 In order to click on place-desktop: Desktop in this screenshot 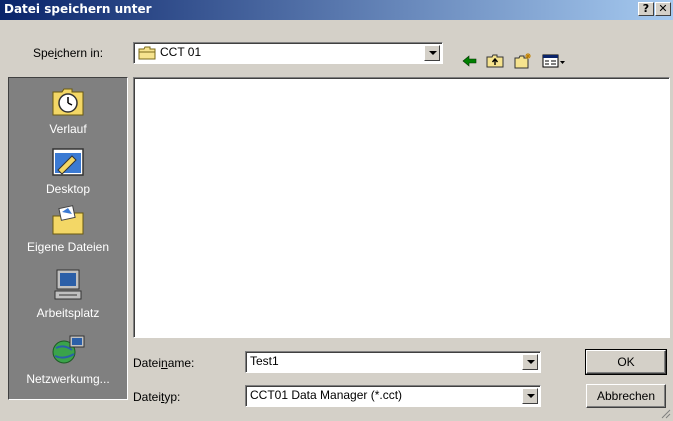, I will do `click(68, 171)`.